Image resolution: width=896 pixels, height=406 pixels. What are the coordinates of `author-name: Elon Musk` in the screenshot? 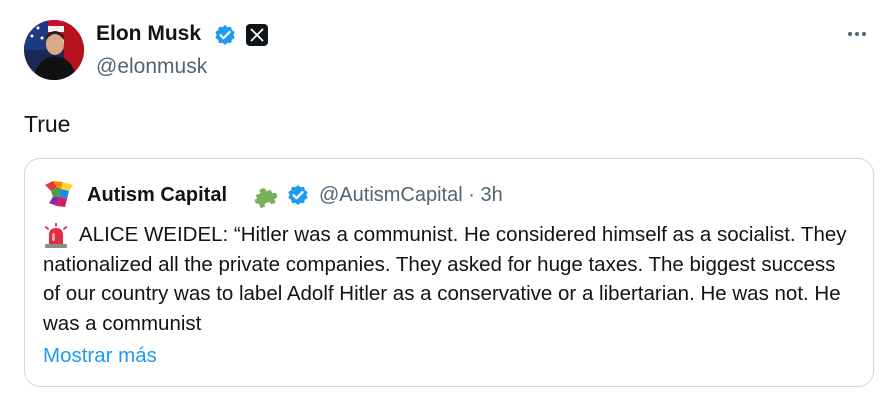 It's located at (148, 34).